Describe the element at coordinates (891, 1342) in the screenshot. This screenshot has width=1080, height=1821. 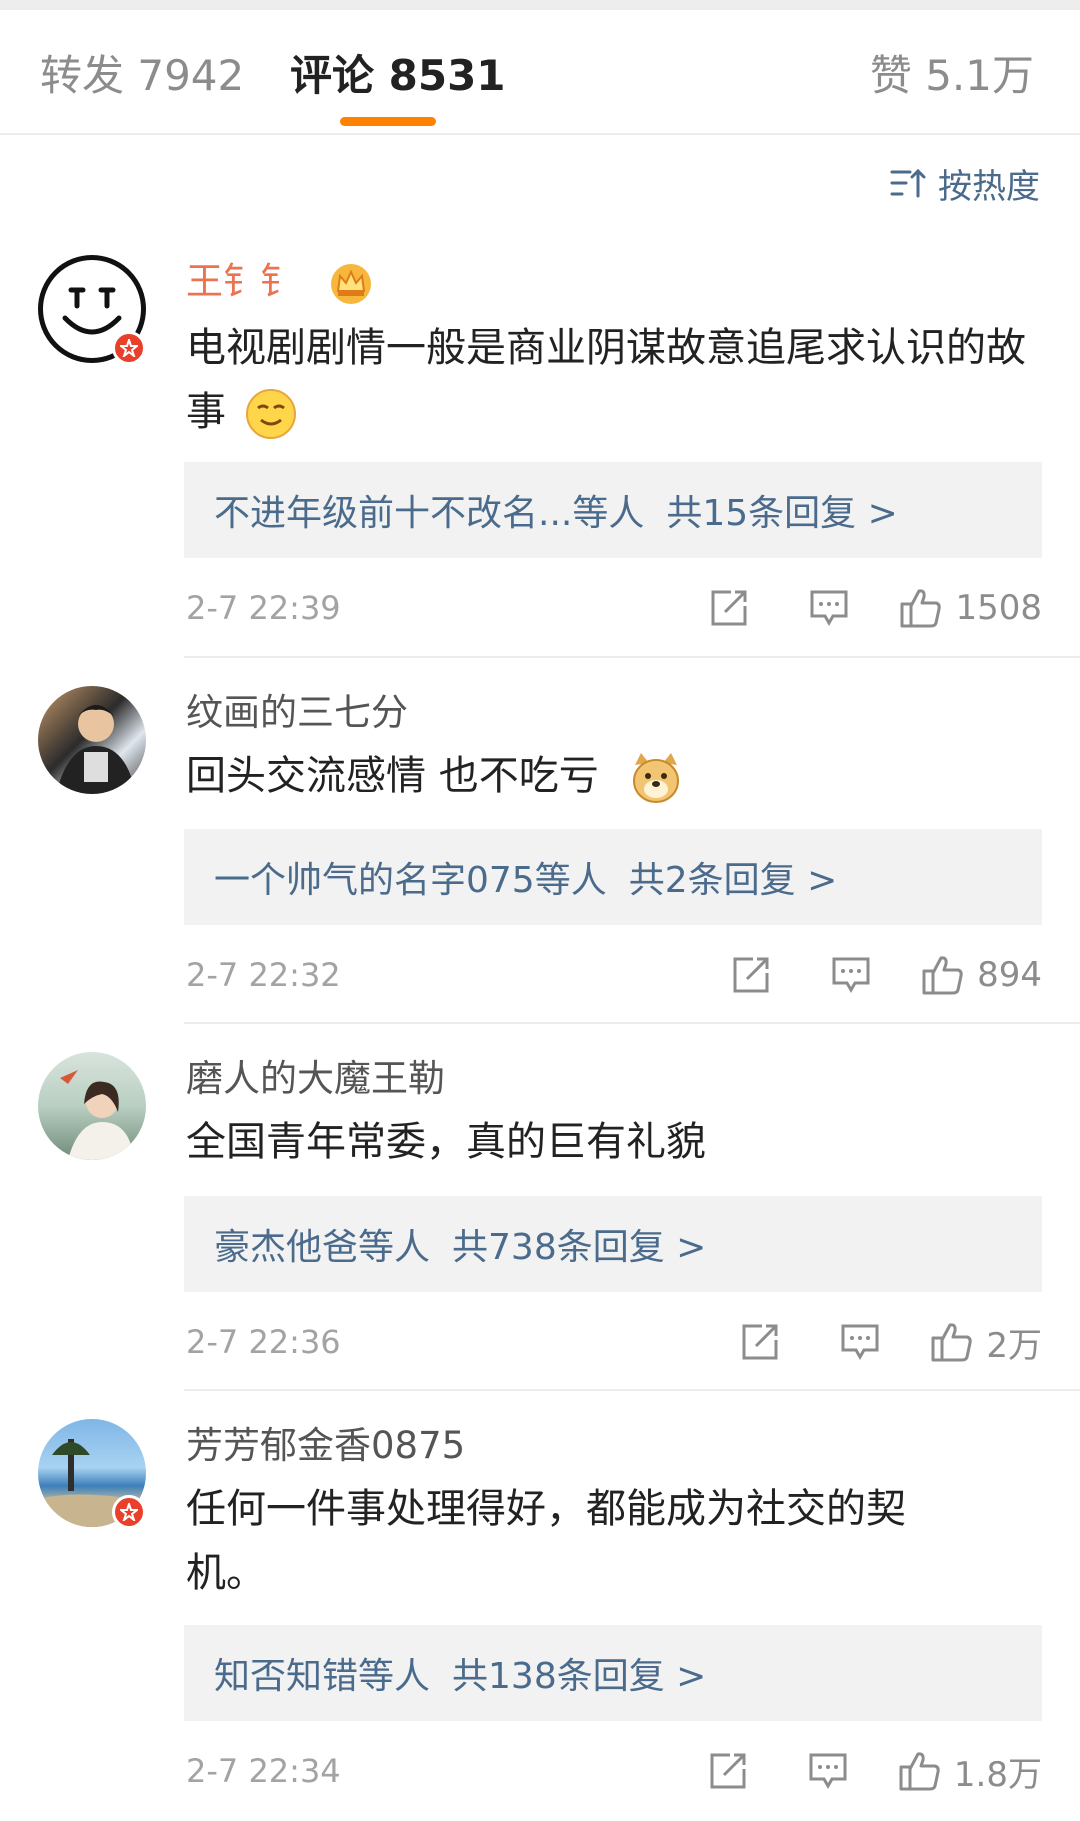
I see `comment-actions: 2万` at that location.